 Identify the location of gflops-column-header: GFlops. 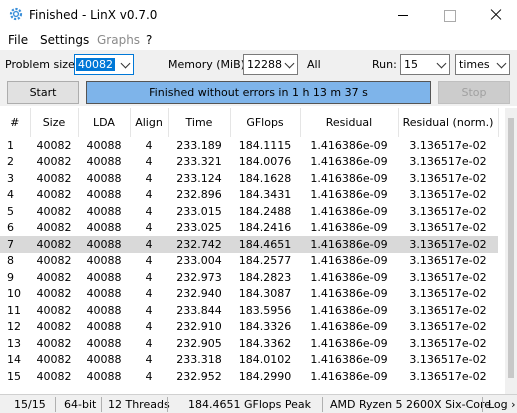
(265, 122).